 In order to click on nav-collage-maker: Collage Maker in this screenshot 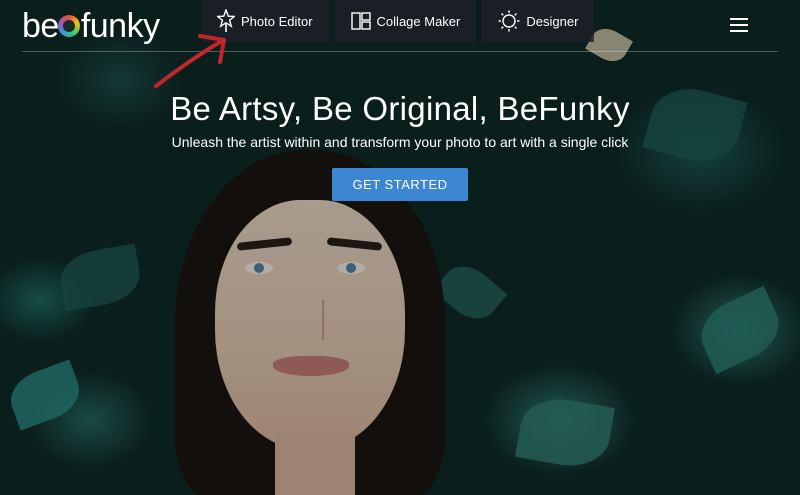, I will do `click(405, 21)`.